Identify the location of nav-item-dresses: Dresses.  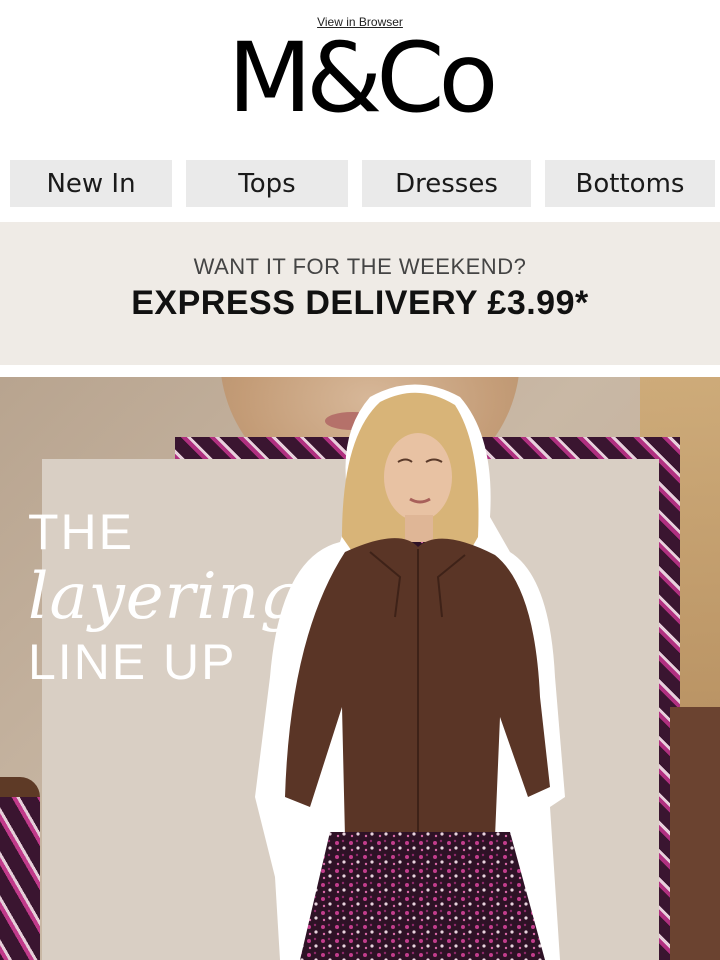
(446, 183).